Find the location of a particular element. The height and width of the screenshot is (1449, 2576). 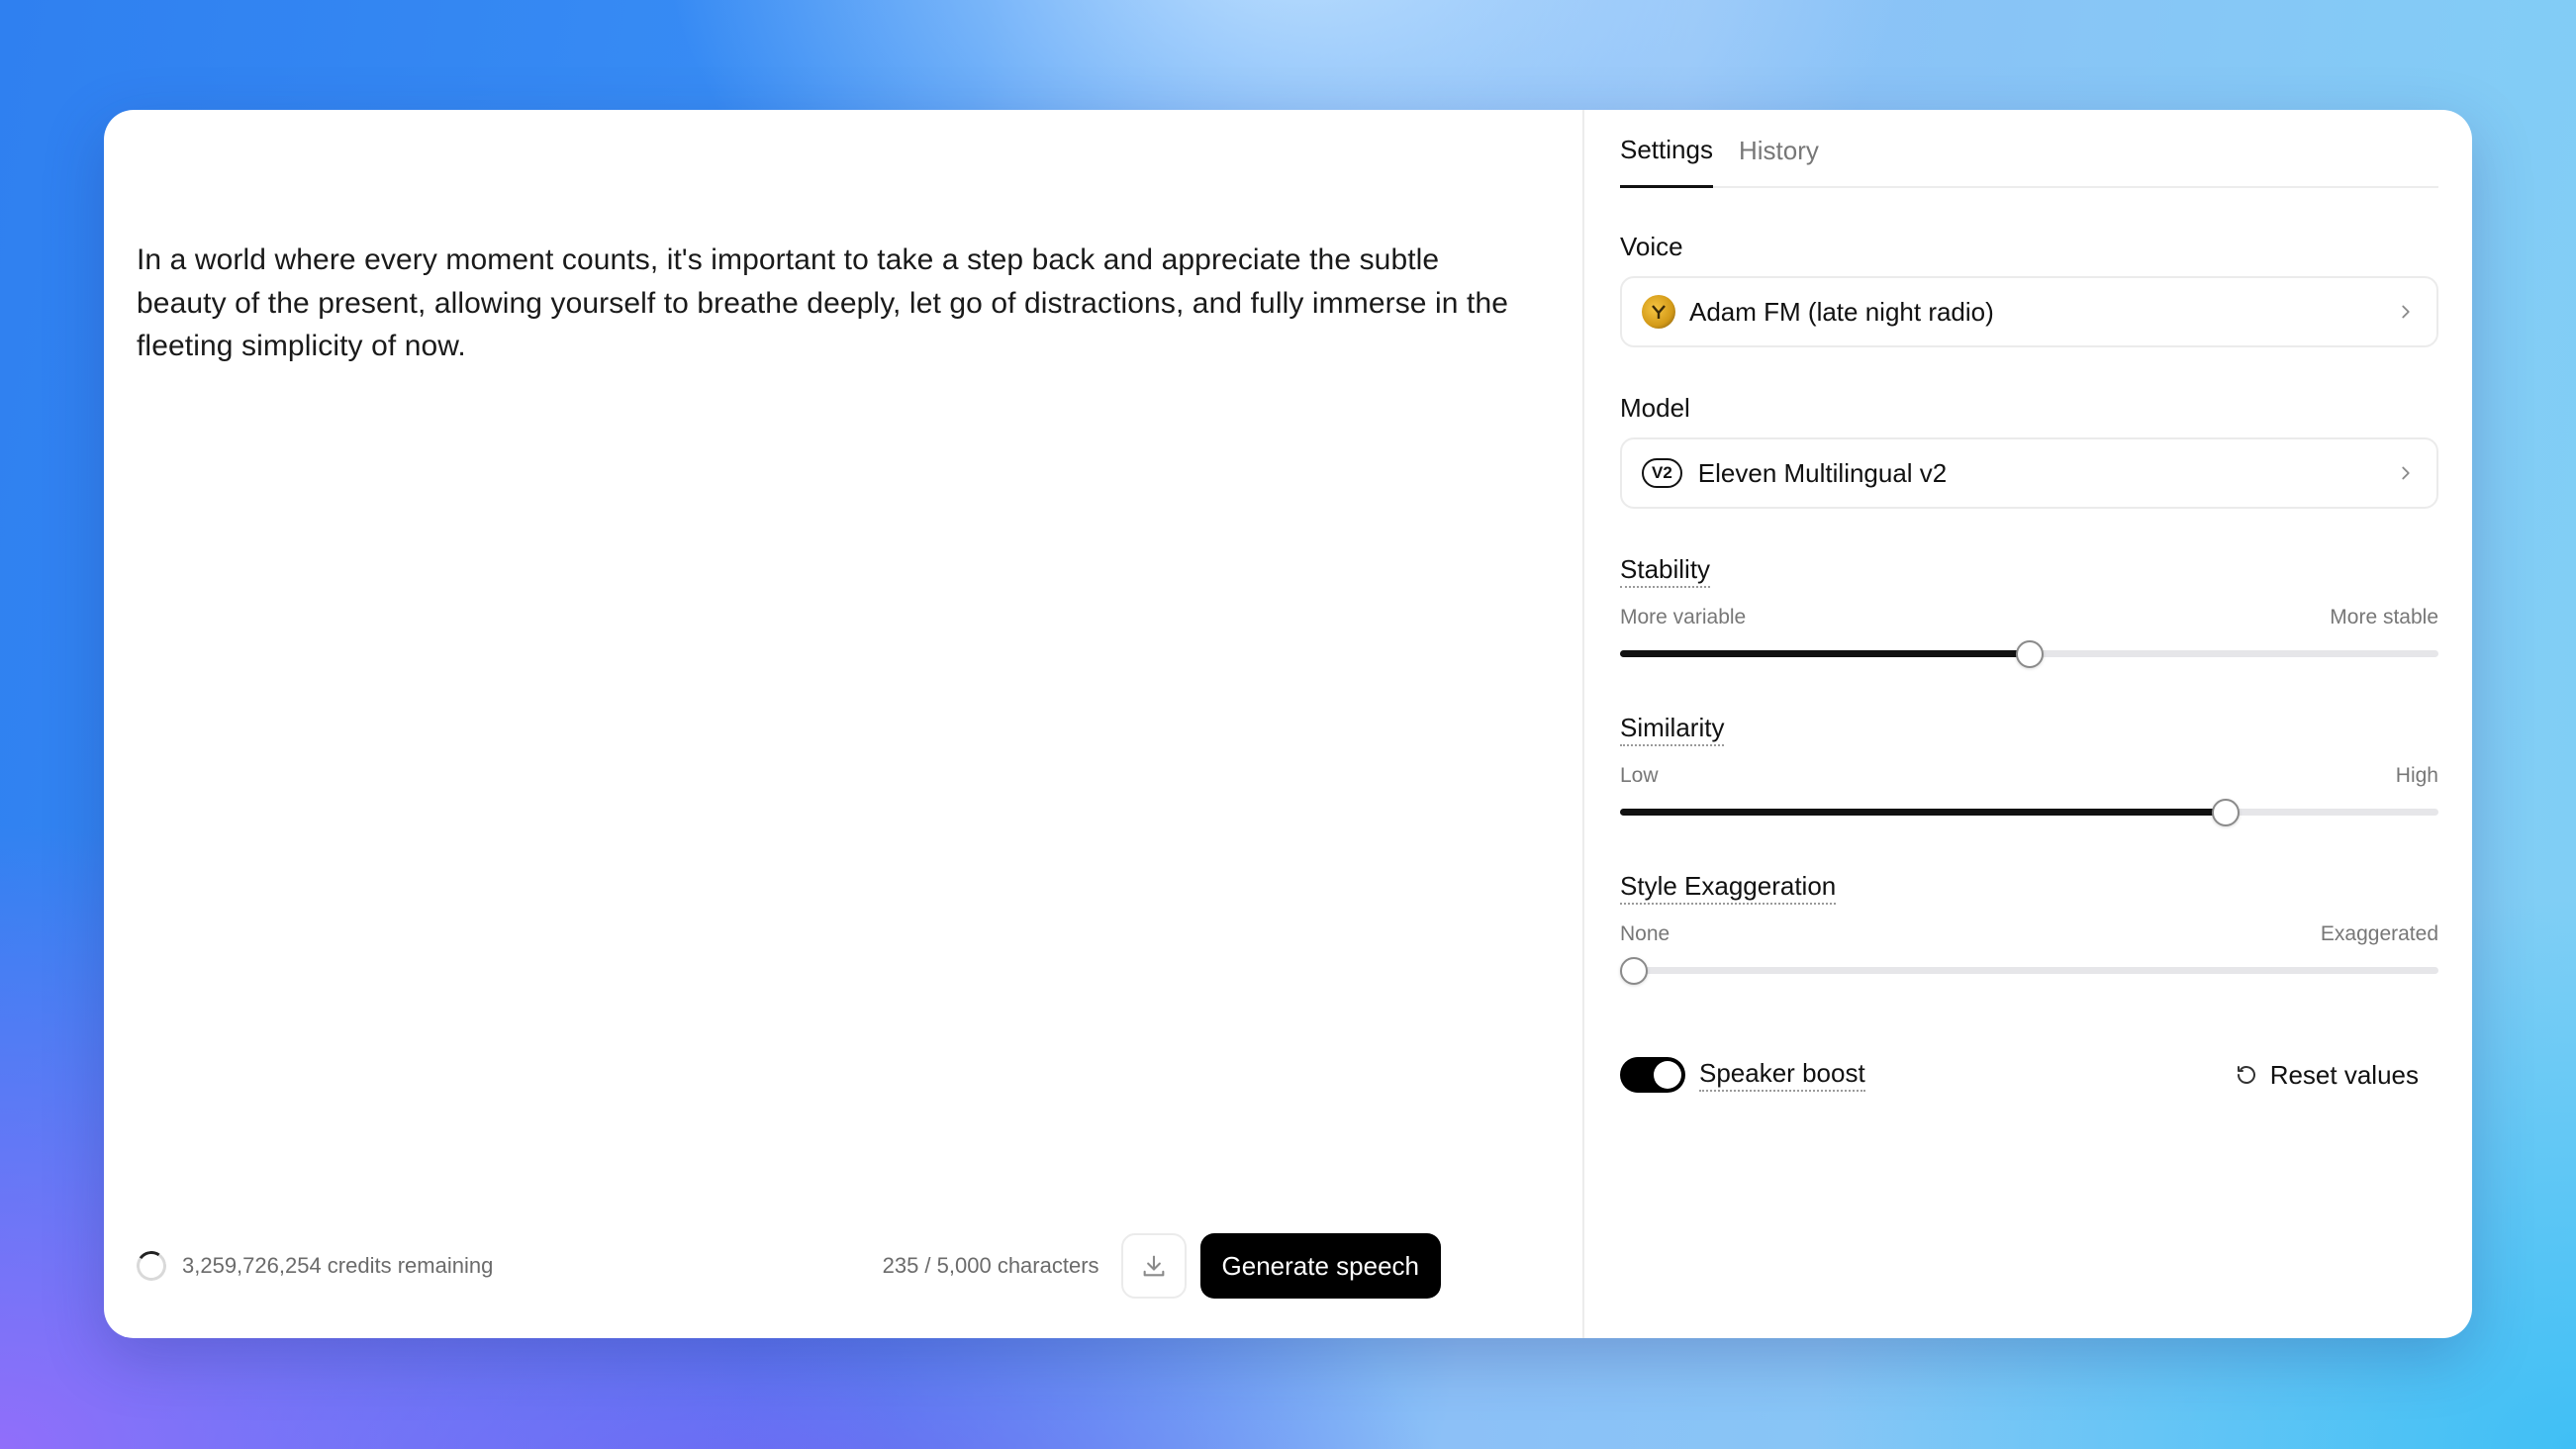

reset-values-button: Reset values is located at coordinates (2327, 1075).